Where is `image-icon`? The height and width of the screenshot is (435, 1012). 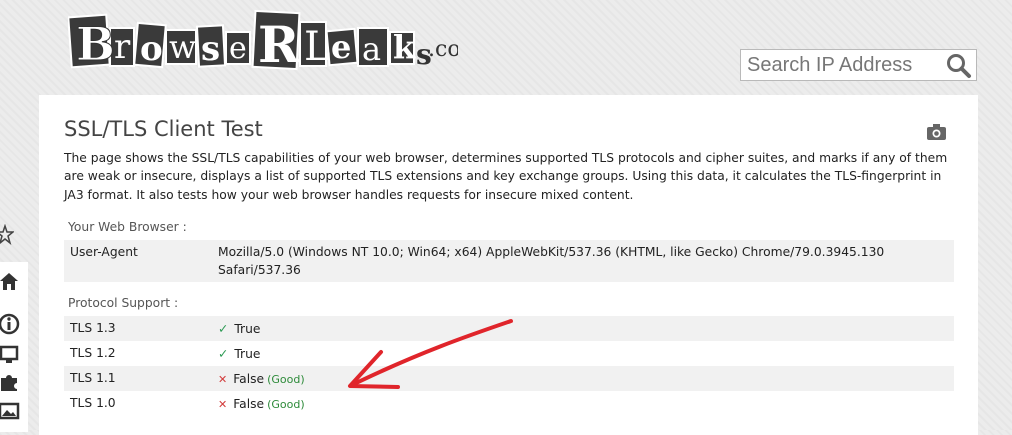
image-icon is located at coordinates (10, 411).